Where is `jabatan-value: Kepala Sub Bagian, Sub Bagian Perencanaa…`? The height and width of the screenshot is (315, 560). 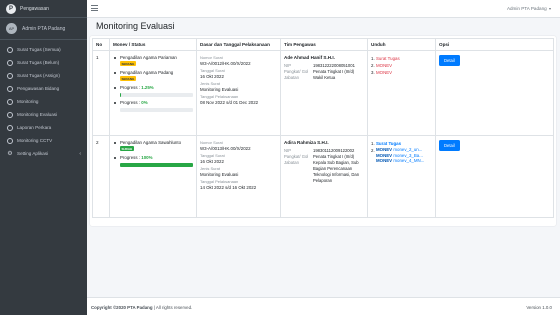 jabatan-value: Kepala Sub Bagian, Sub Bagian Perencanaa… is located at coordinates (336, 171).